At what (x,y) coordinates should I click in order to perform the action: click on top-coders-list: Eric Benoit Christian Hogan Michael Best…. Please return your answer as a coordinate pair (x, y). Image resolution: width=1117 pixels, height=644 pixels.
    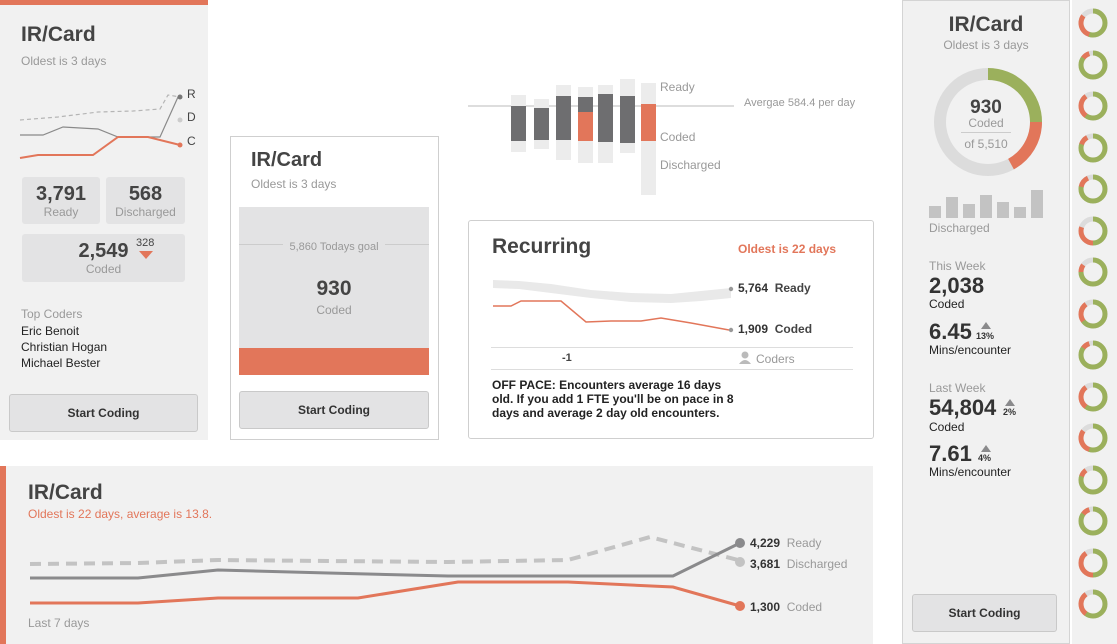
    Looking at the image, I should click on (64, 347).